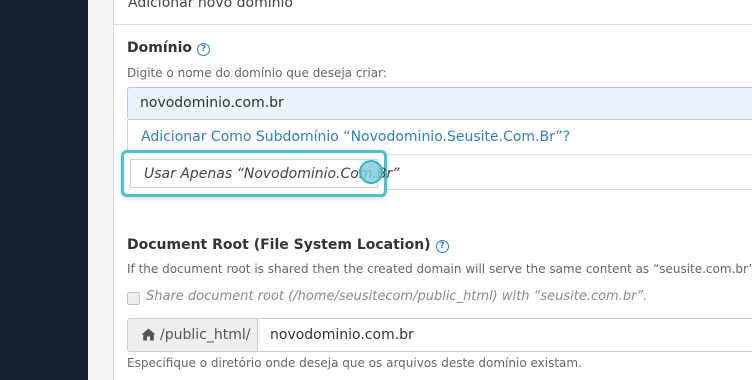 This screenshot has width=752, height=380. I want to click on suggestion-use-only: Usar Apenas “Novodominio.Com.Br”, so click(265, 173).